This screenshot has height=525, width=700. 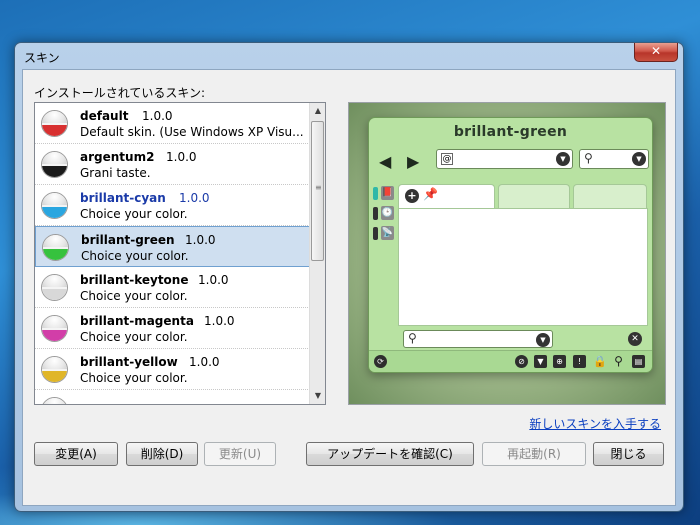 What do you see at coordinates (412, 196) in the screenshot?
I see `plus-icon: +` at bounding box center [412, 196].